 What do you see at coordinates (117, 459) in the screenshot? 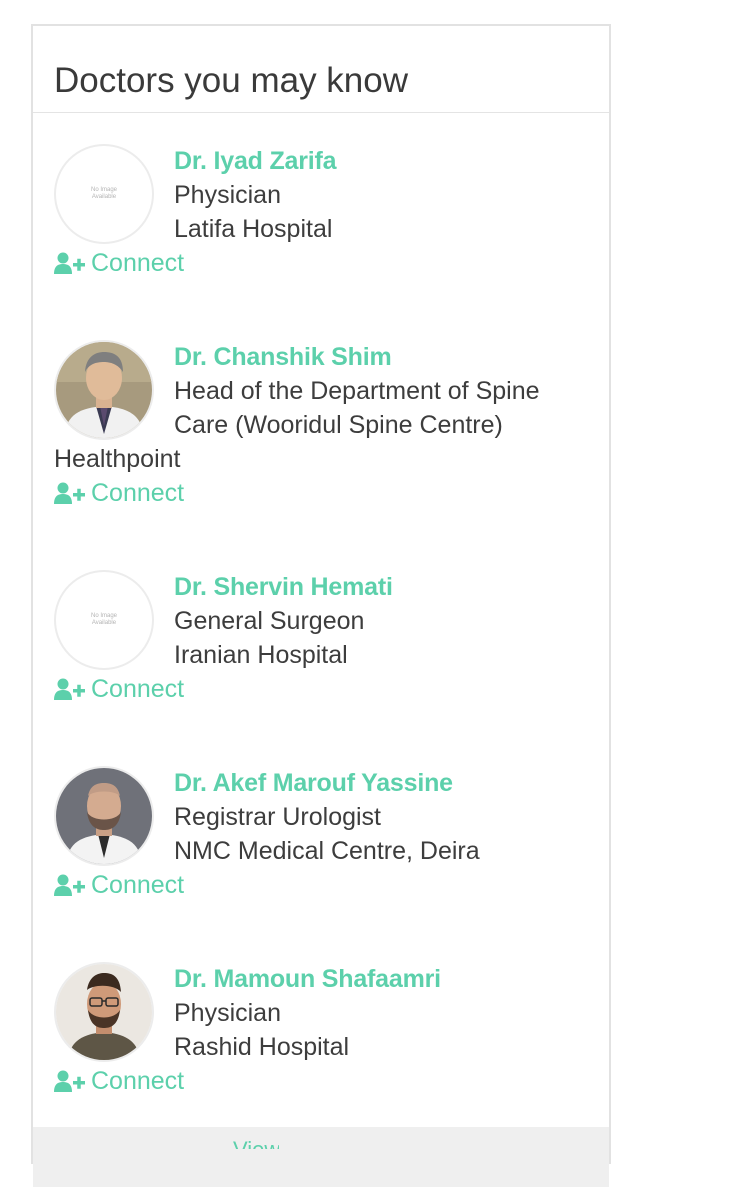
I see `doctor-facility: Healthpoint` at bounding box center [117, 459].